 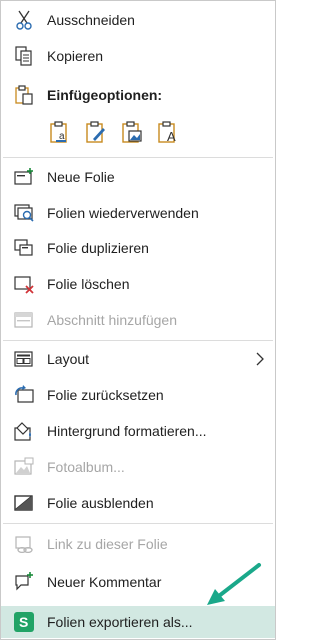 What do you see at coordinates (60, 132) in the screenshot?
I see `paste-use-destination-theme-icon: a` at bounding box center [60, 132].